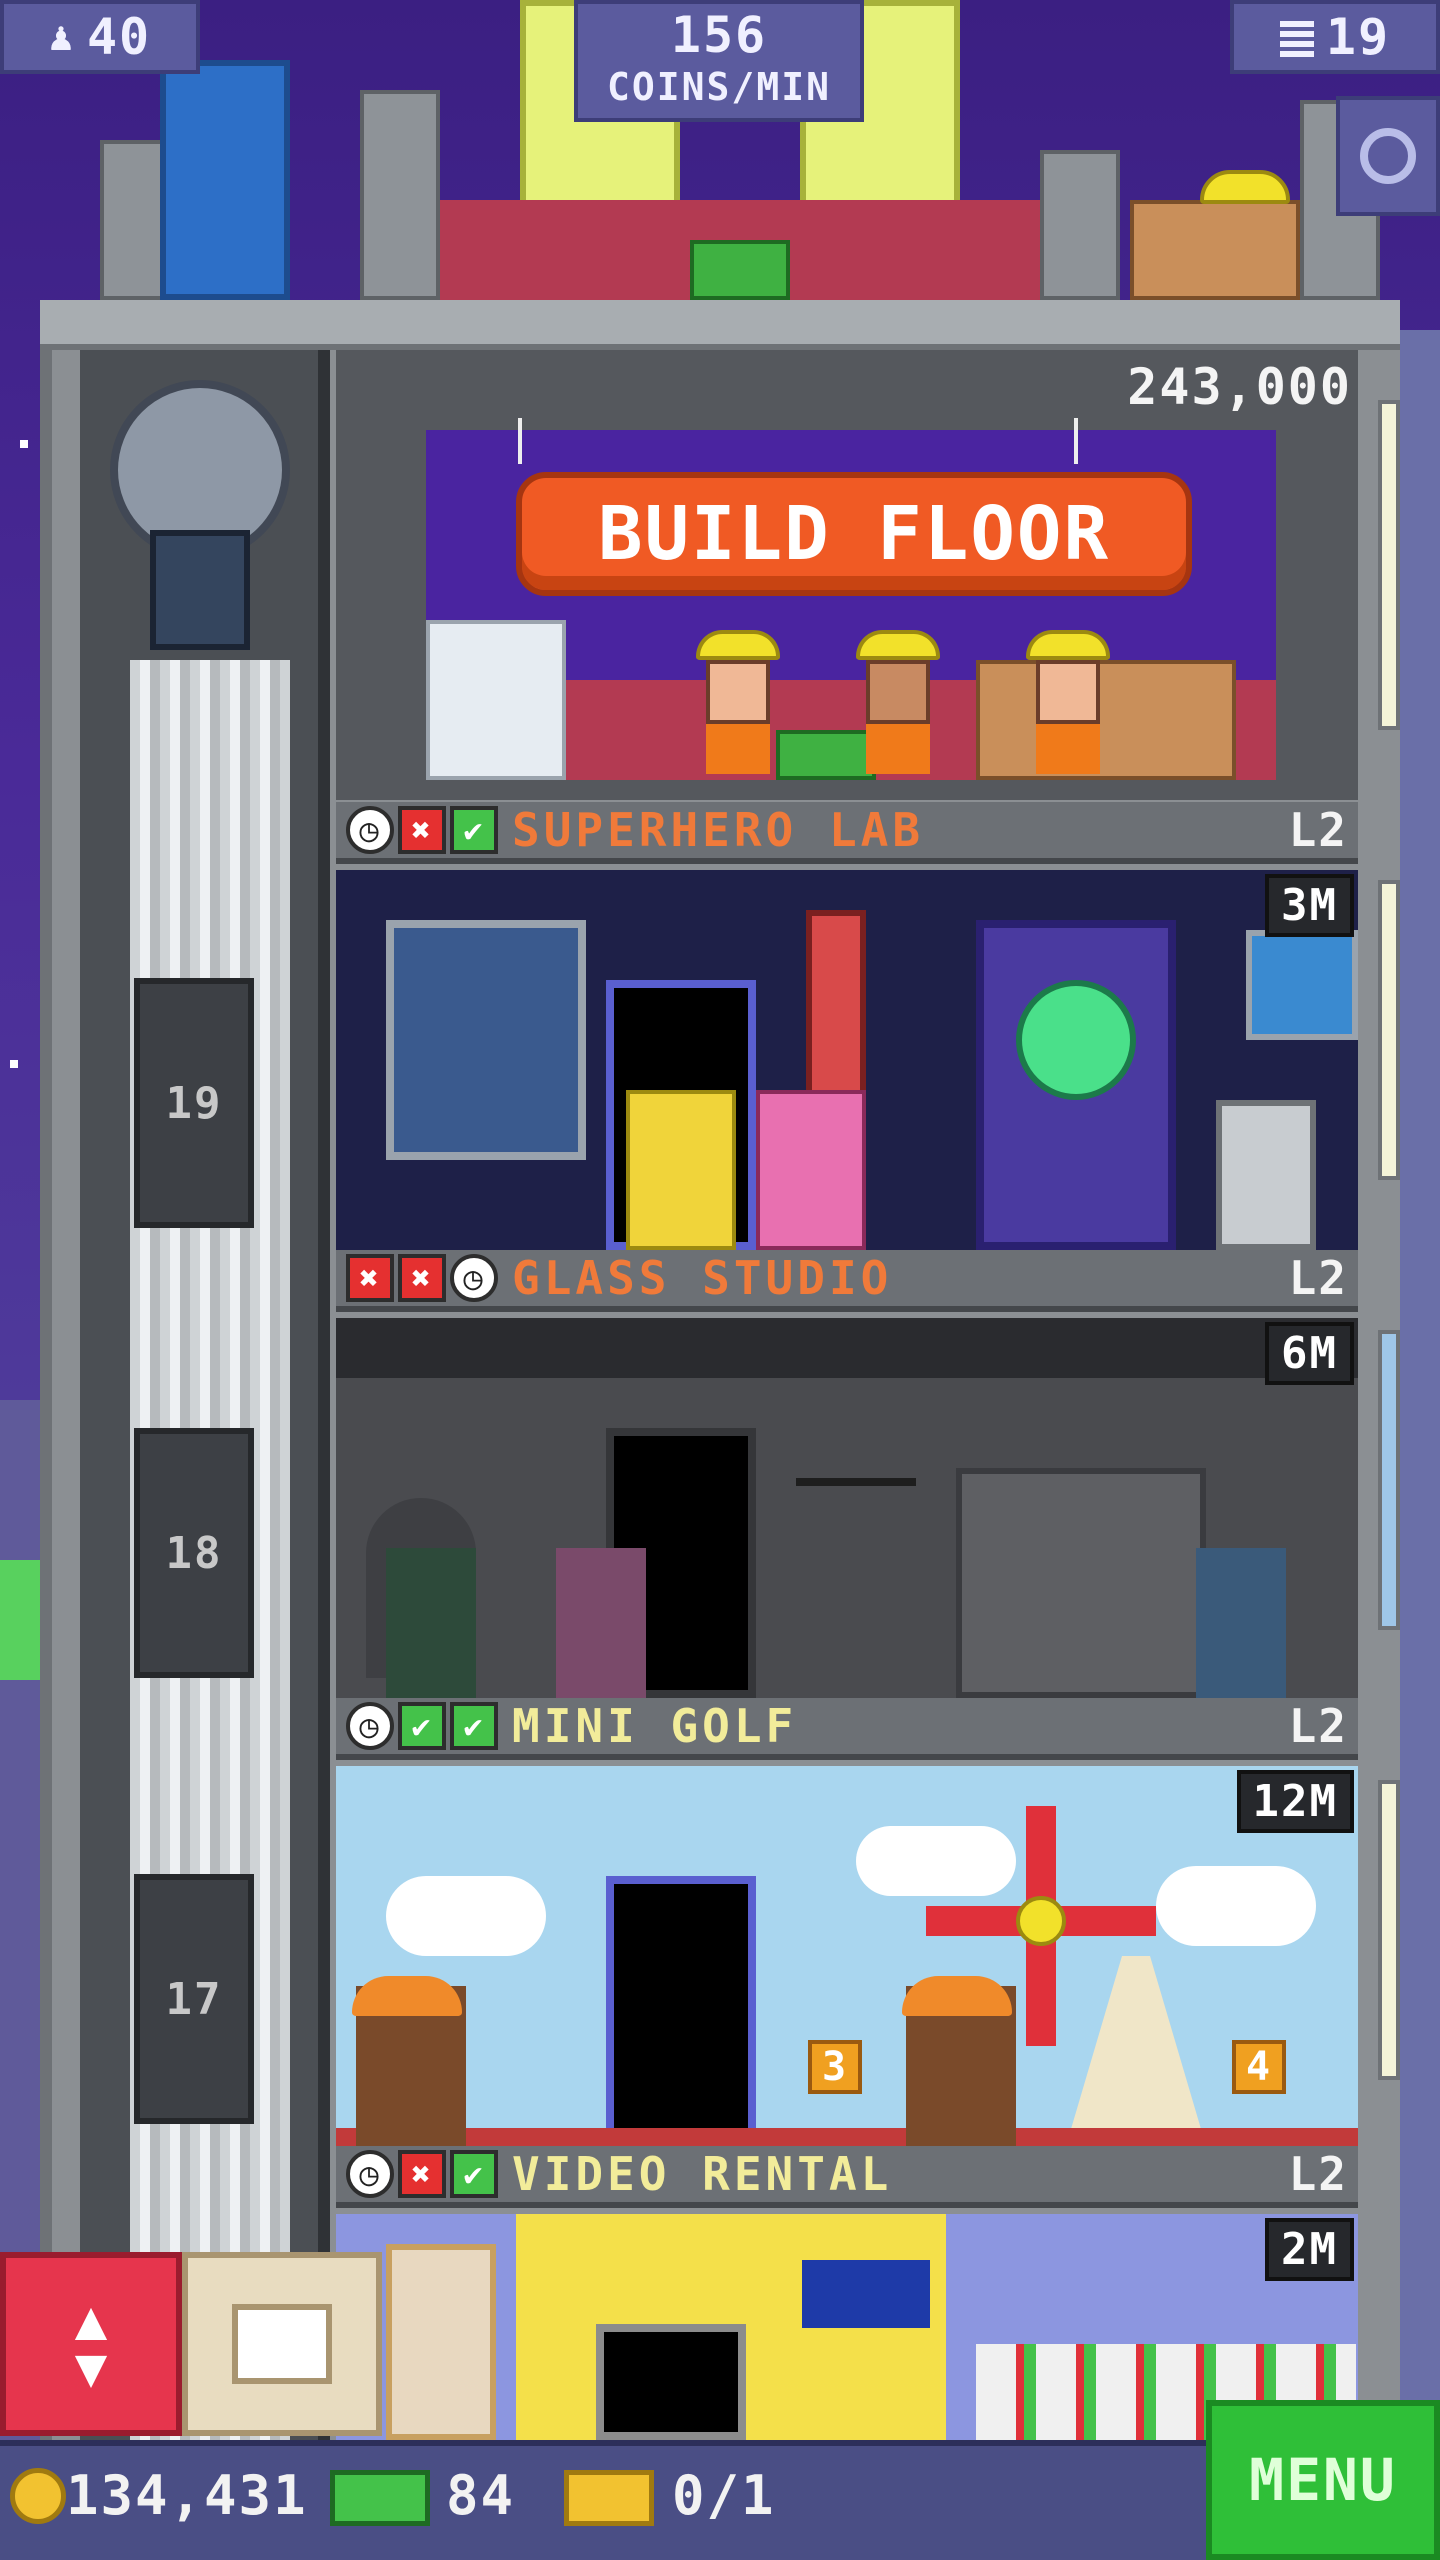 The width and height of the screenshot is (1440, 2560). Describe the element at coordinates (200, 590) in the screenshot. I see `elevator-car` at that location.